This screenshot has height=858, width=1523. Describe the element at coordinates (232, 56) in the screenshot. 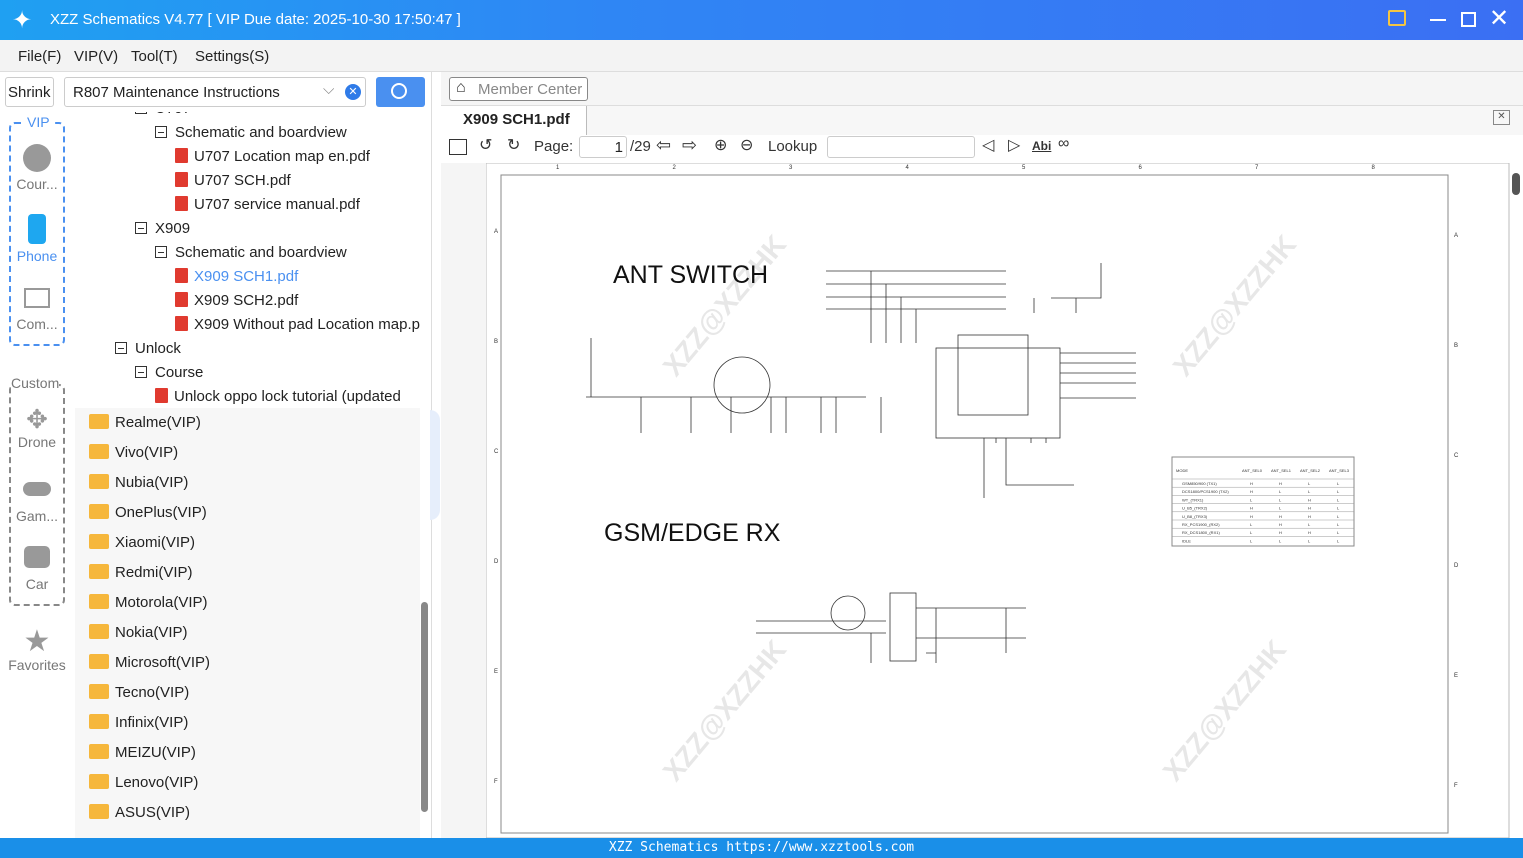

I see `menu-settings: Settings(S)` at that location.